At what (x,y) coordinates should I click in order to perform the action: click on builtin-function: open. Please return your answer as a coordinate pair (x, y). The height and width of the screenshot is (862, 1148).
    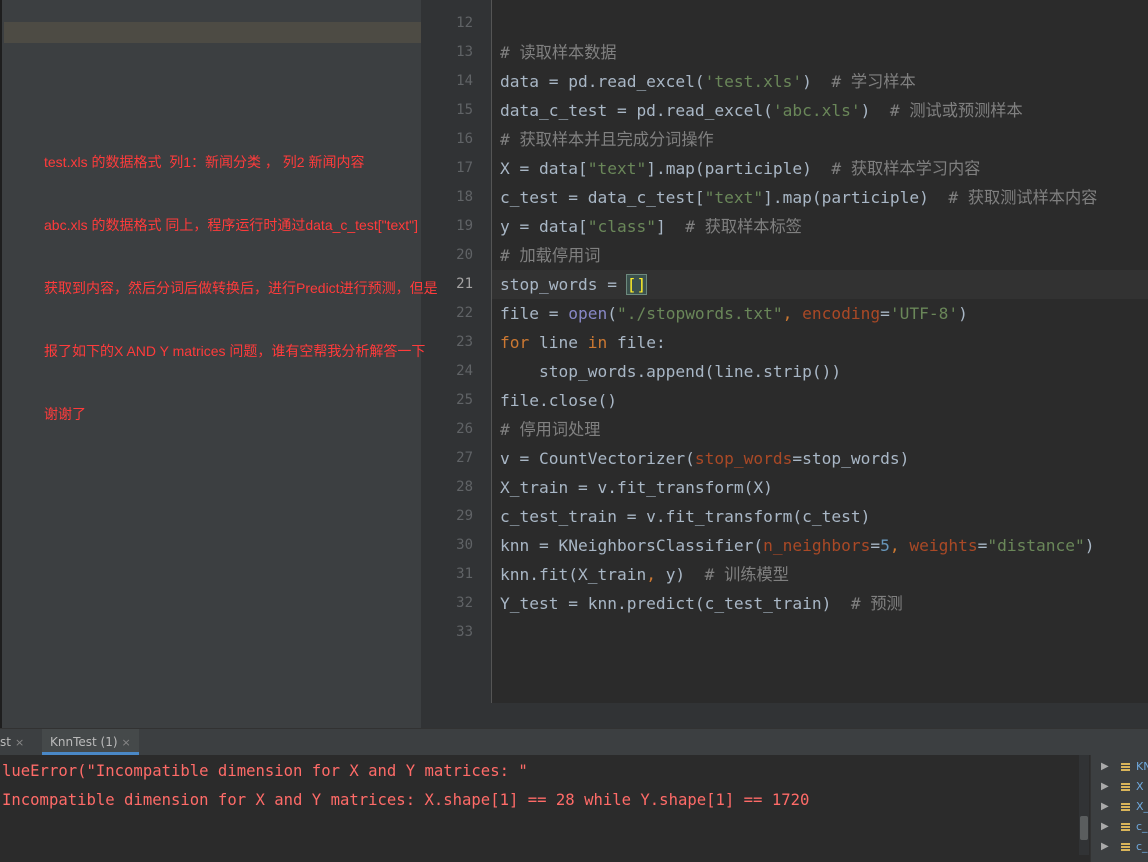
    Looking at the image, I should click on (588, 313).